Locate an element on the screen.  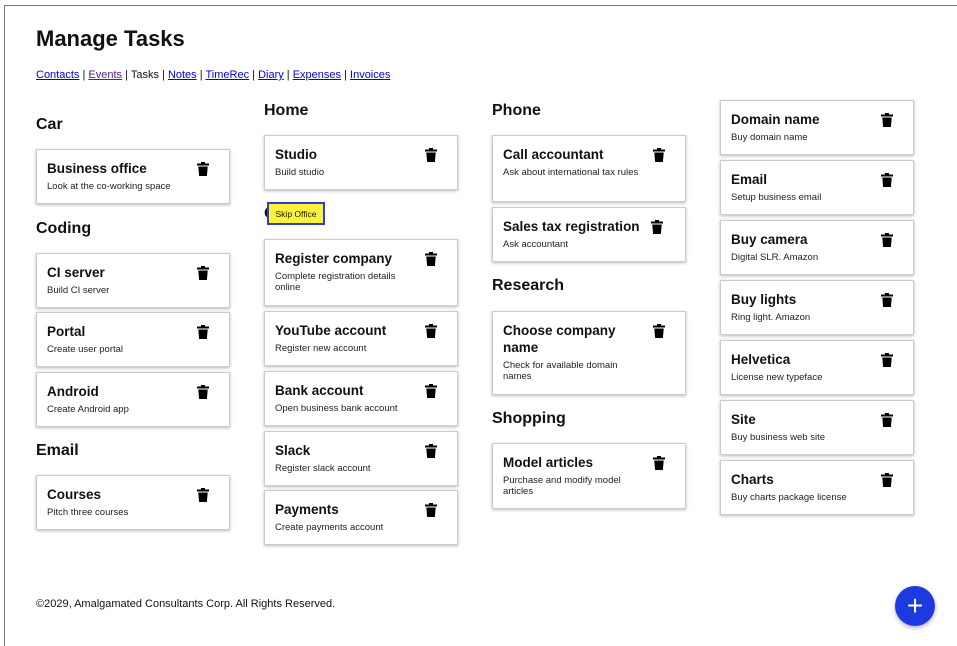
task-title: Site is located at coordinates (743, 419).